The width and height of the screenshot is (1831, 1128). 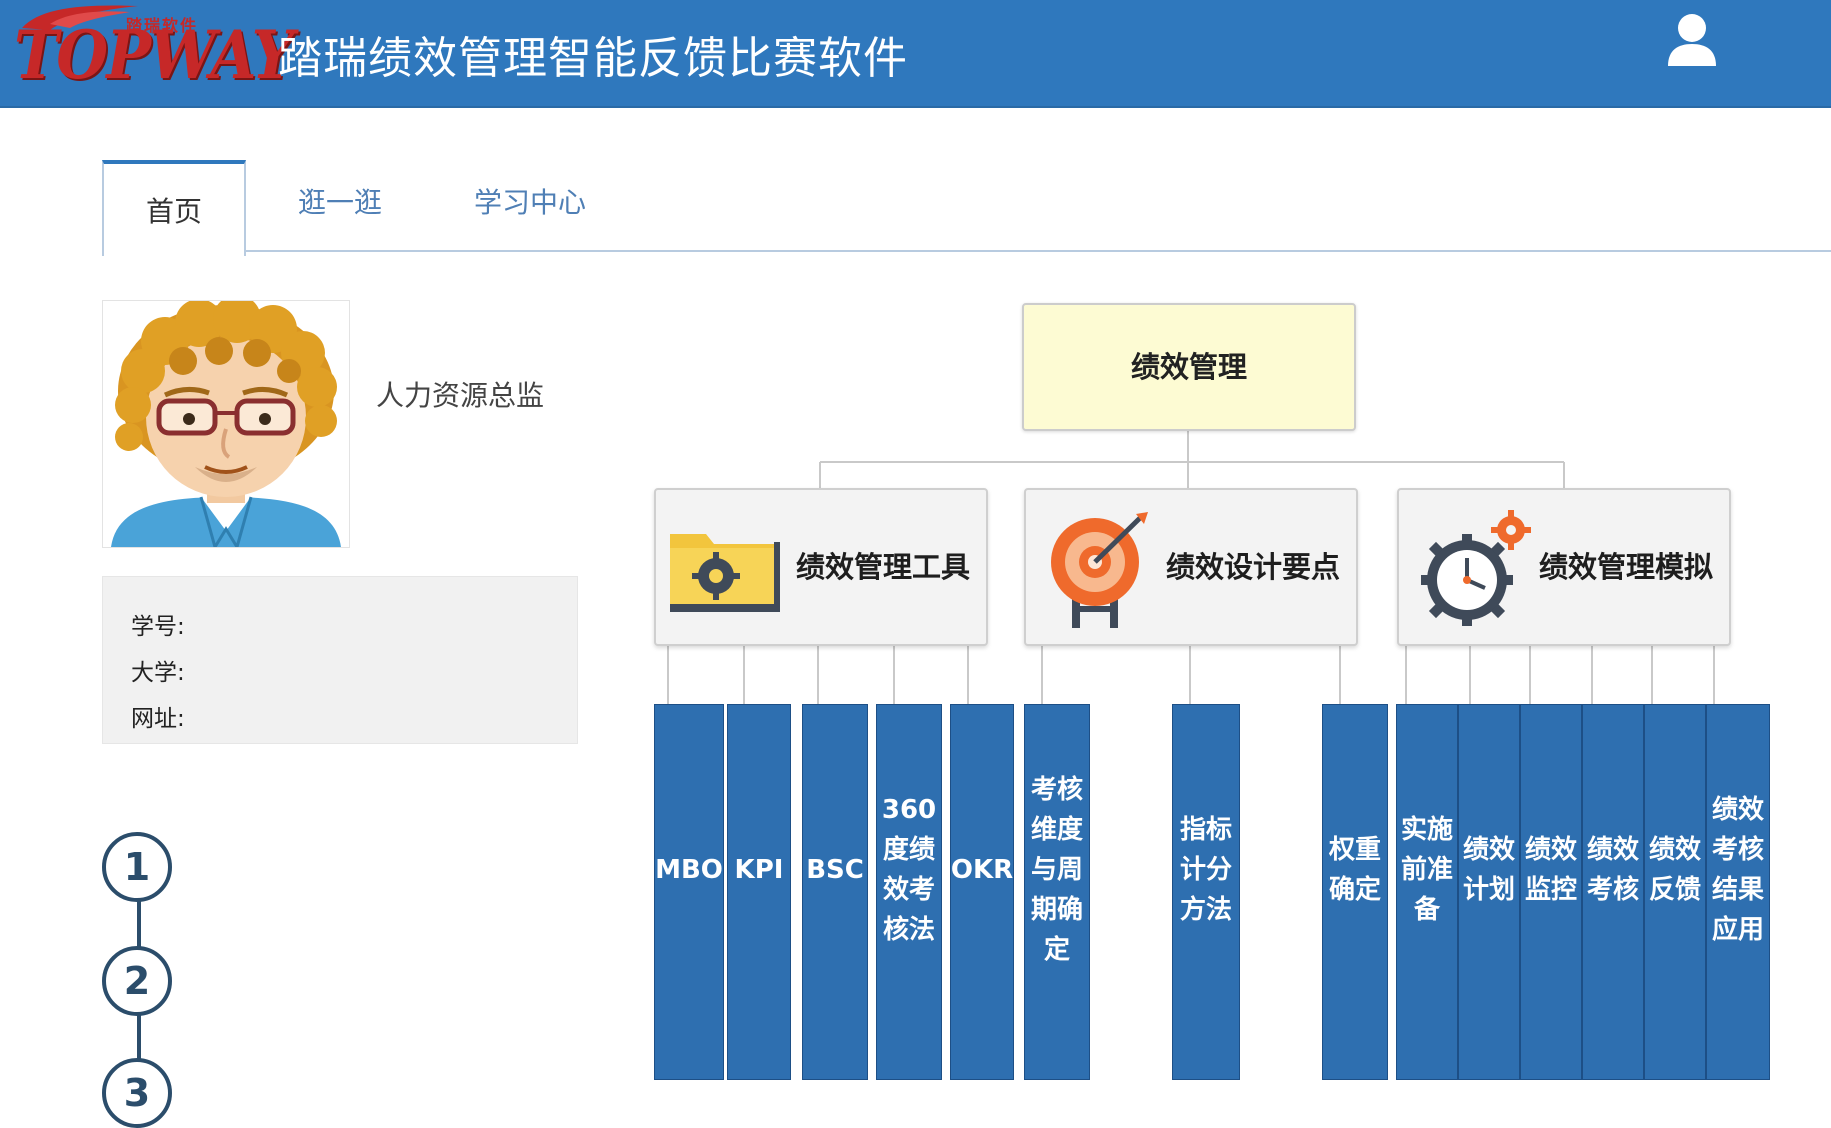 I want to click on leaf-label: 权重 确定, so click(x=1354, y=870).